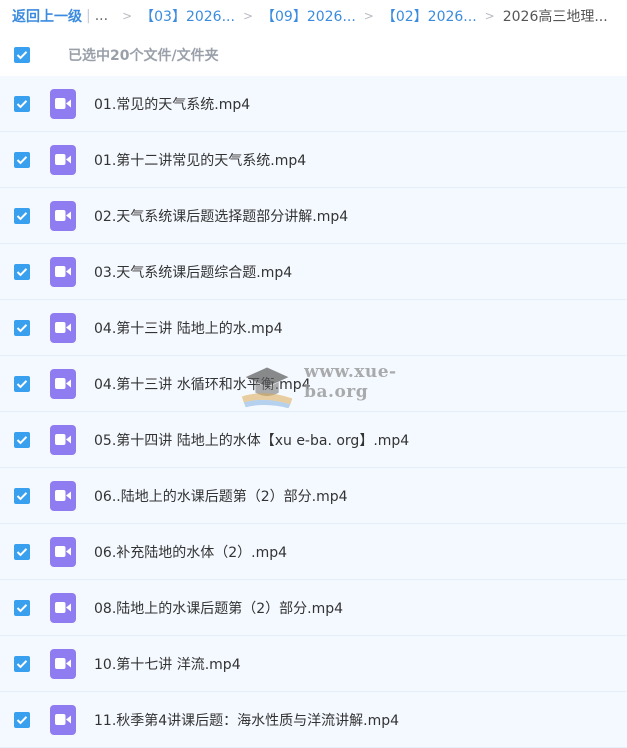 The width and height of the screenshot is (627, 748). I want to click on file-row: 11.秋季第4讲课后题：海水性质与洋流讲解.mp4, so click(313, 720).